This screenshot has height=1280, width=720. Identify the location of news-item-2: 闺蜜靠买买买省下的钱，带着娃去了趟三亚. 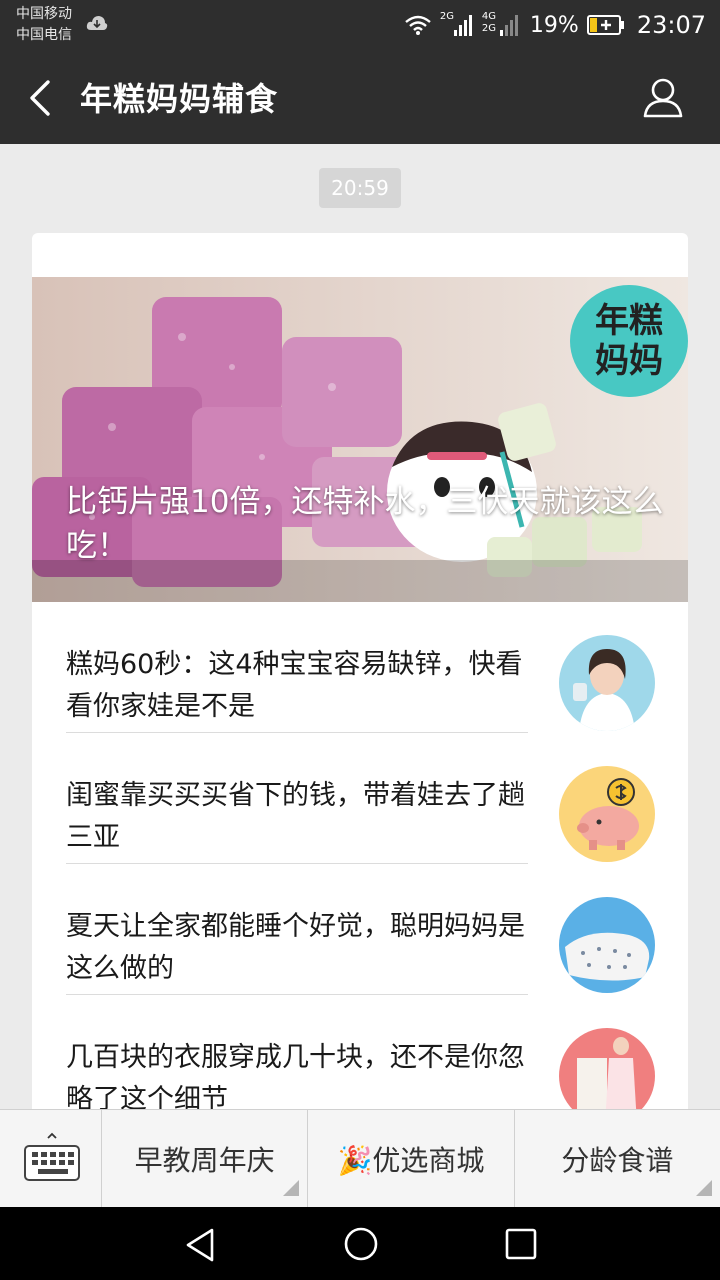
(360, 798).